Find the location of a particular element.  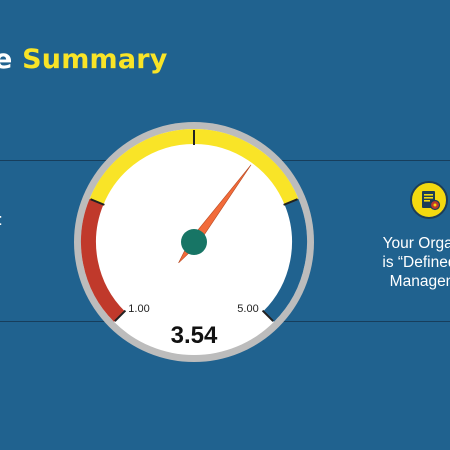

gauge-reading: 3.54 is located at coordinates (194, 335).